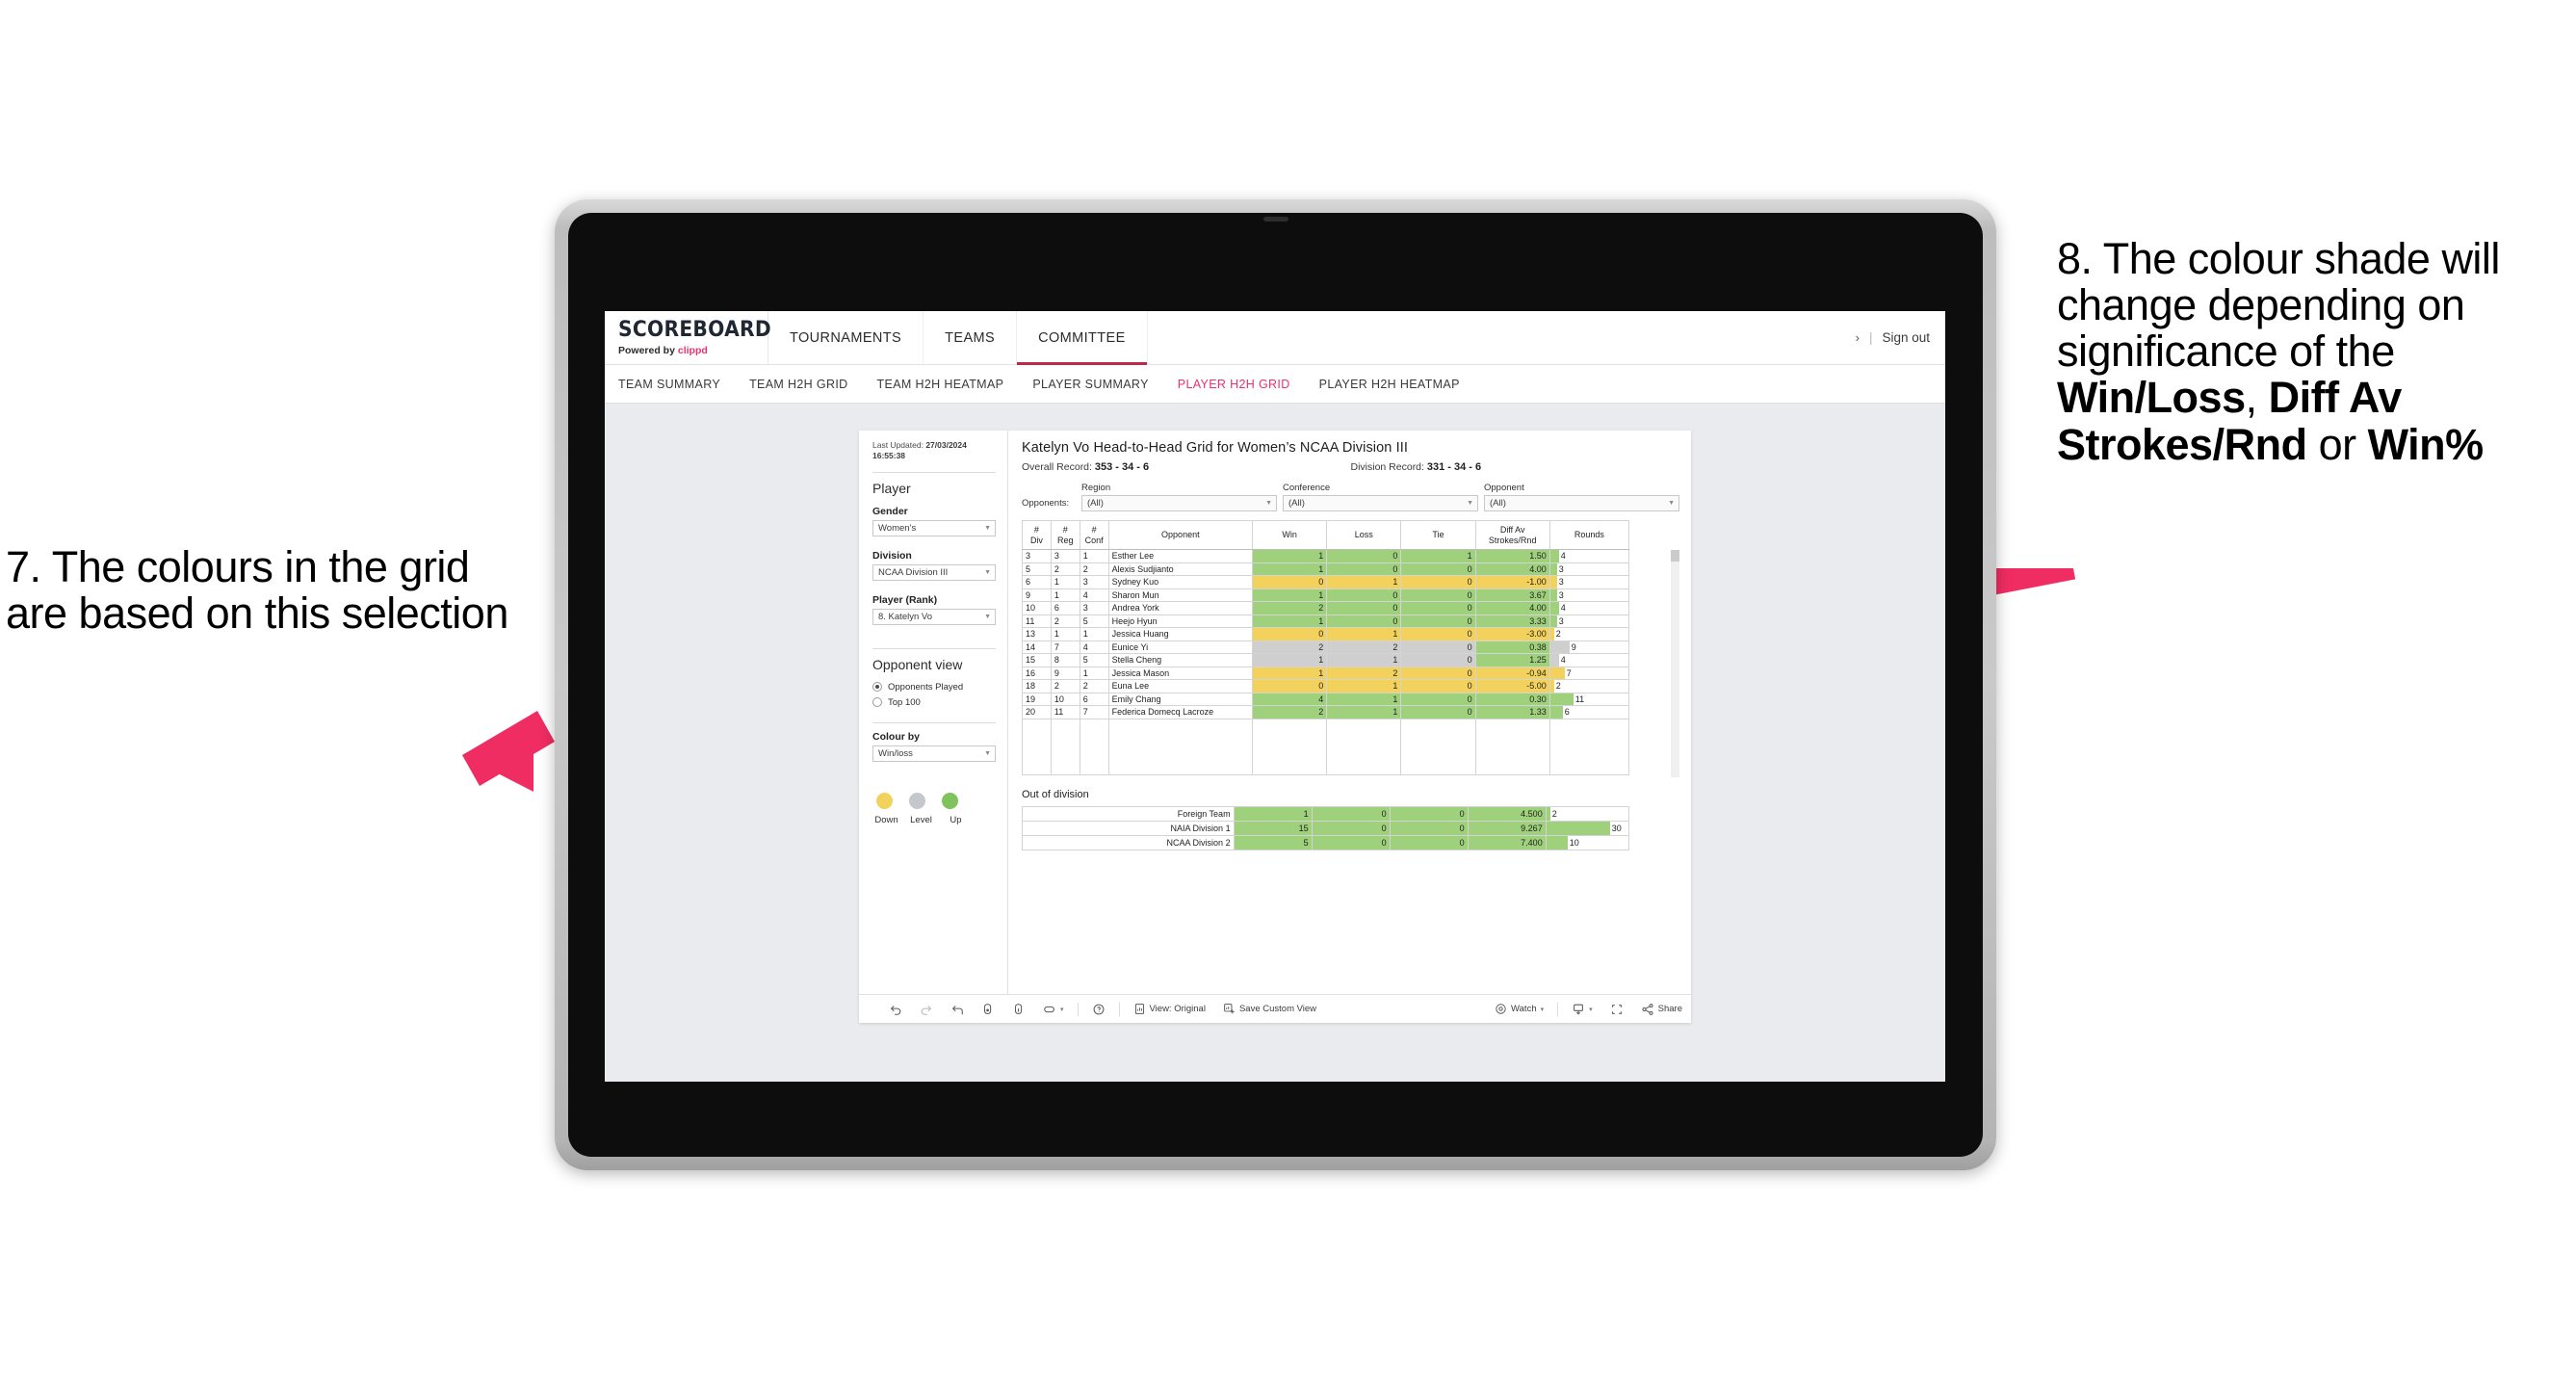 The image size is (2576, 1386). I want to click on list-item: NCAA Division 2 5 0 0 7.400 10, so click(1326, 842).